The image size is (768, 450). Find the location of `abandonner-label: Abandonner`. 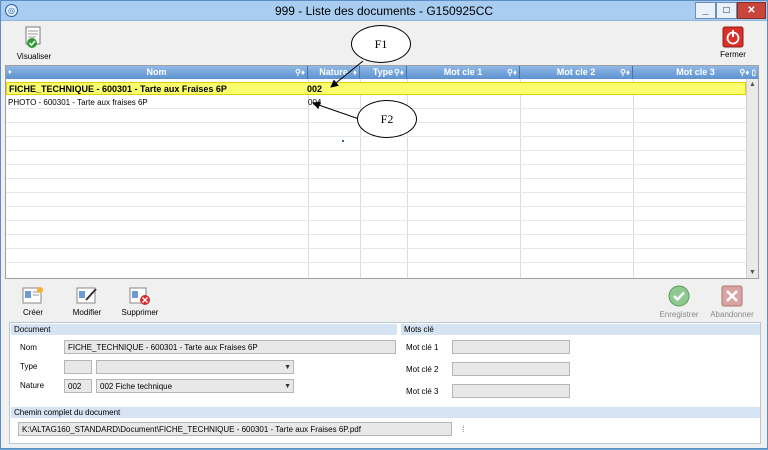

abandonner-label: Abandonner is located at coordinates (732, 314).